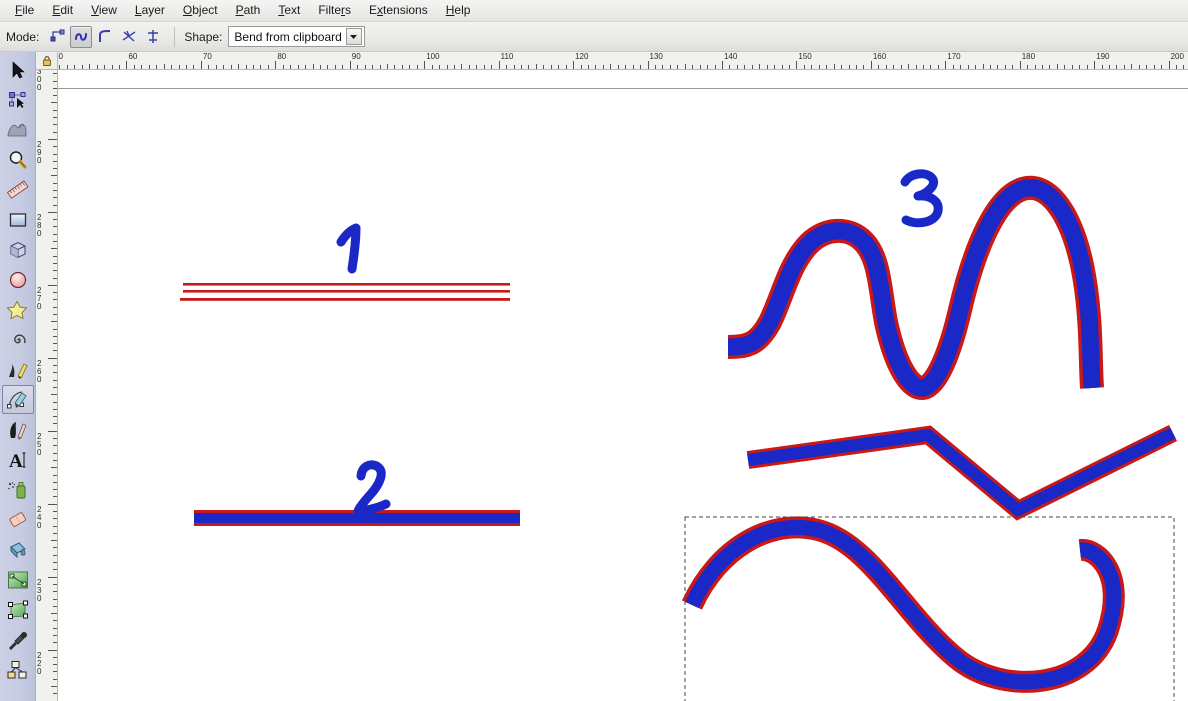 The width and height of the screenshot is (1188, 701). I want to click on tool-selector, so click(18, 69).